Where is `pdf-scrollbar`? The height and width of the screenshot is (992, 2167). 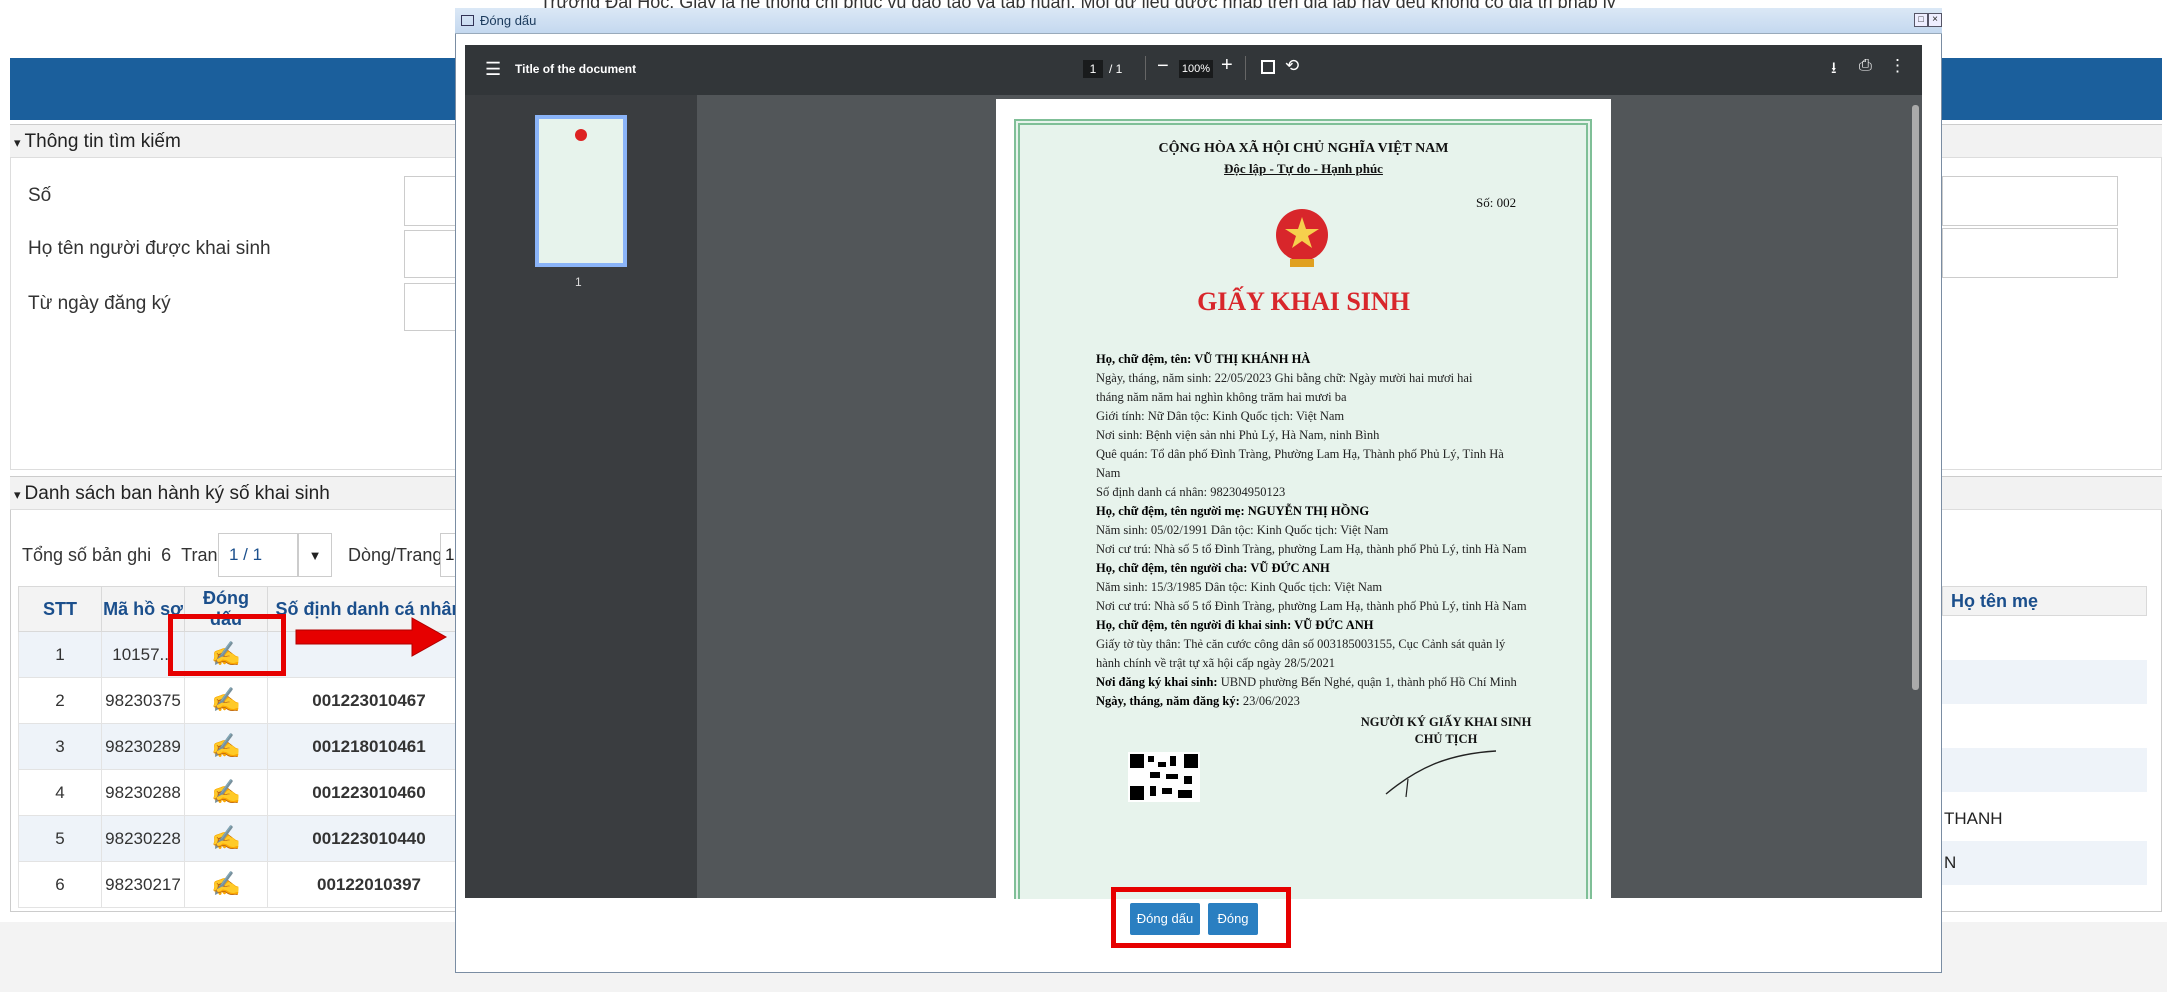 pdf-scrollbar is located at coordinates (1915, 496).